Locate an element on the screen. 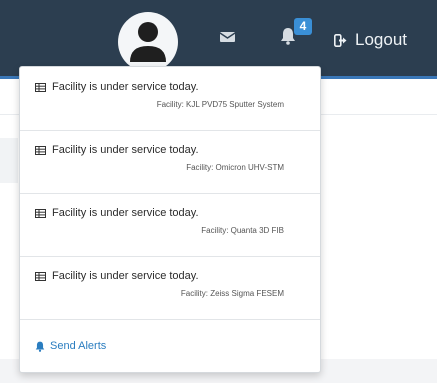  bell-icon is located at coordinates (40, 346).